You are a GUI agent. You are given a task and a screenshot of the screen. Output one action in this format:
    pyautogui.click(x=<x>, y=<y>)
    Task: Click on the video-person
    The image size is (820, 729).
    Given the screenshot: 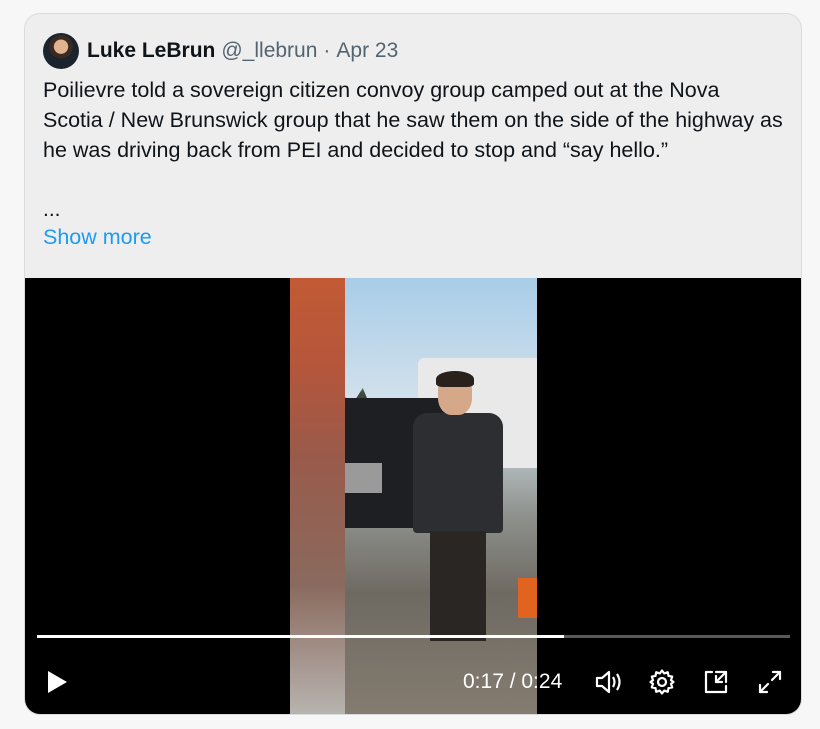 What is the action you would take?
    pyautogui.click(x=458, y=522)
    